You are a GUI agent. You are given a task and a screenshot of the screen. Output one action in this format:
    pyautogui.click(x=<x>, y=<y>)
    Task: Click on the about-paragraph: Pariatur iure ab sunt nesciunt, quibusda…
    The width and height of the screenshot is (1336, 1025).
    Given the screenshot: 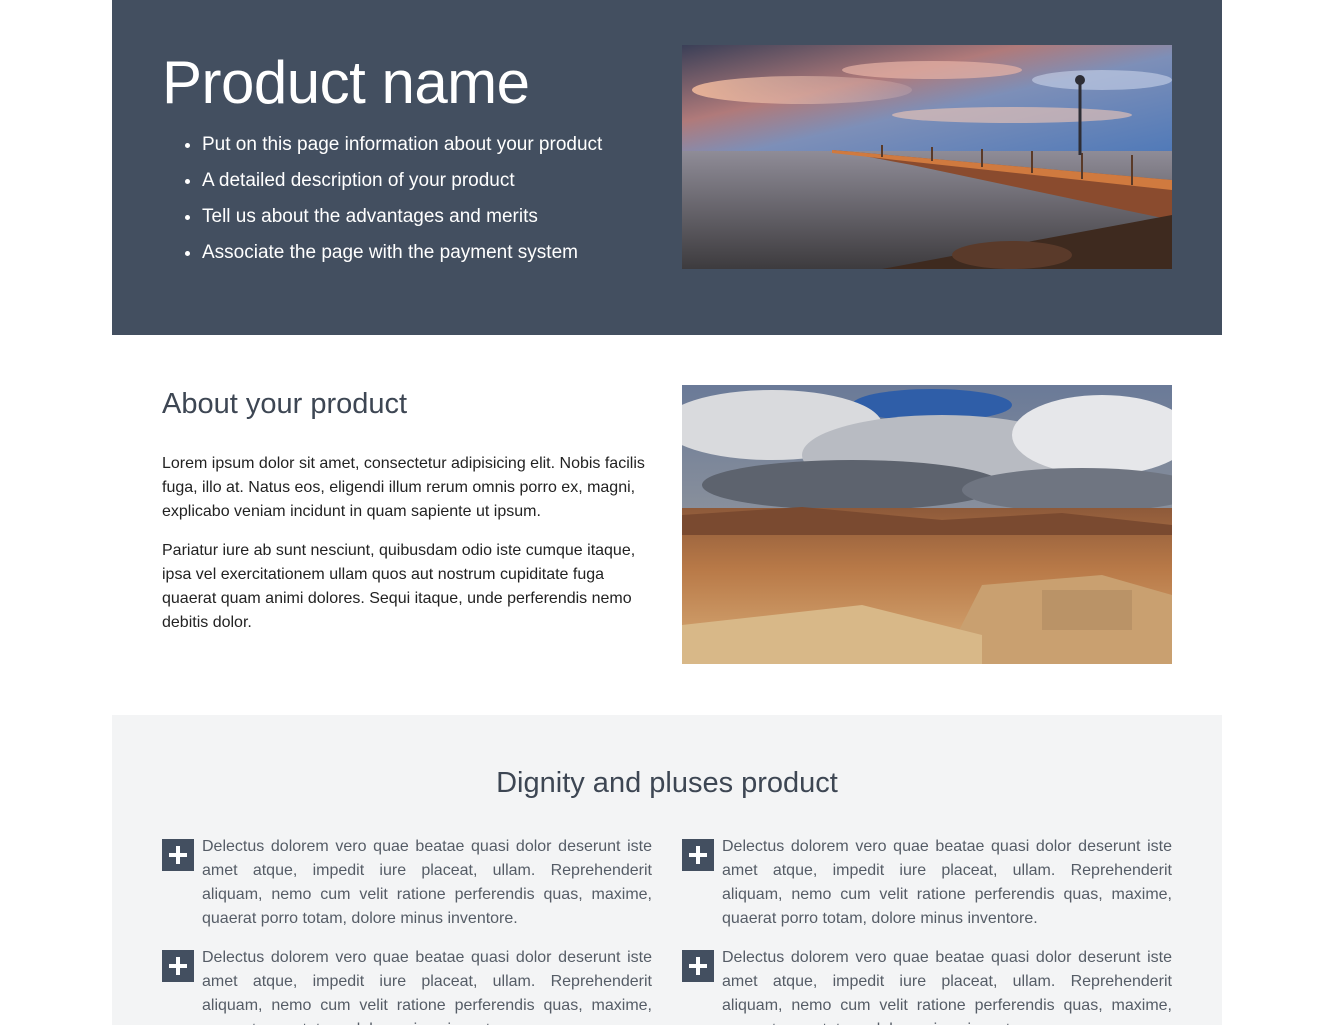 What is the action you would take?
    pyautogui.click(x=399, y=586)
    